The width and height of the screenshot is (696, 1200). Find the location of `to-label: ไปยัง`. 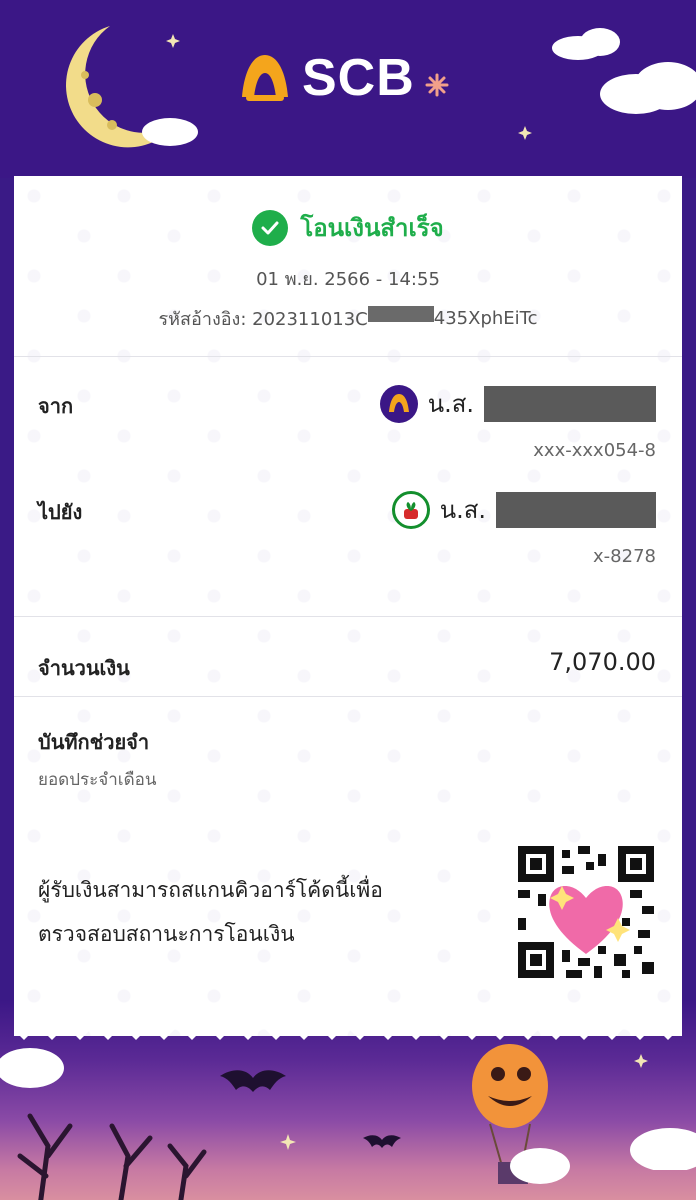

to-label: ไปยัง is located at coordinates (60, 512).